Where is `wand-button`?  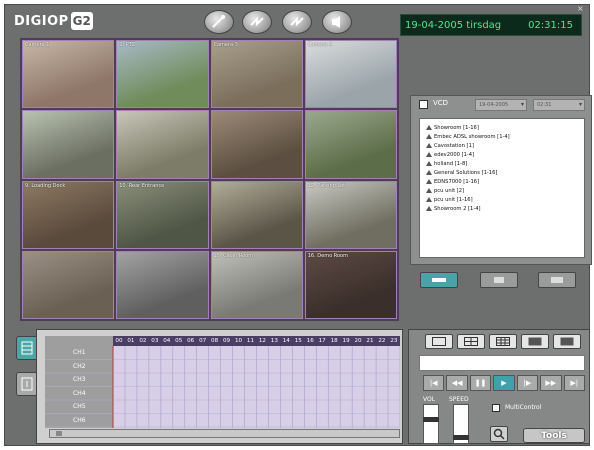
wand-button is located at coordinates (219, 22).